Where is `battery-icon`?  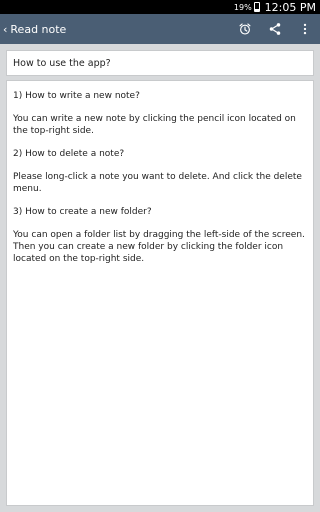 battery-icon is located at coordinates (256, 7).